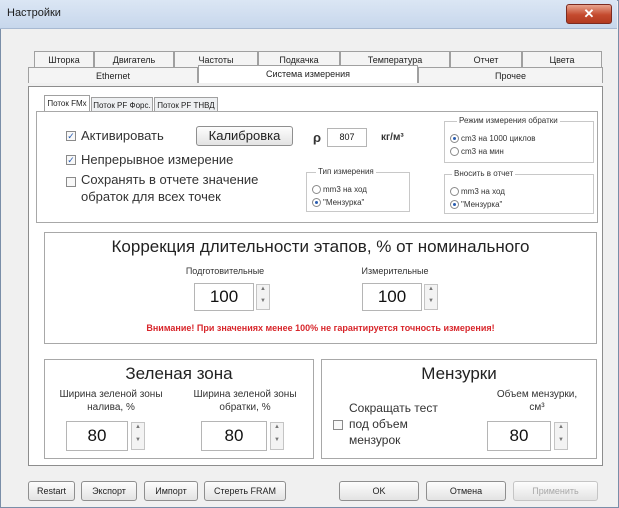  I want to click on tab-other: Прочее, so click(510, 75).